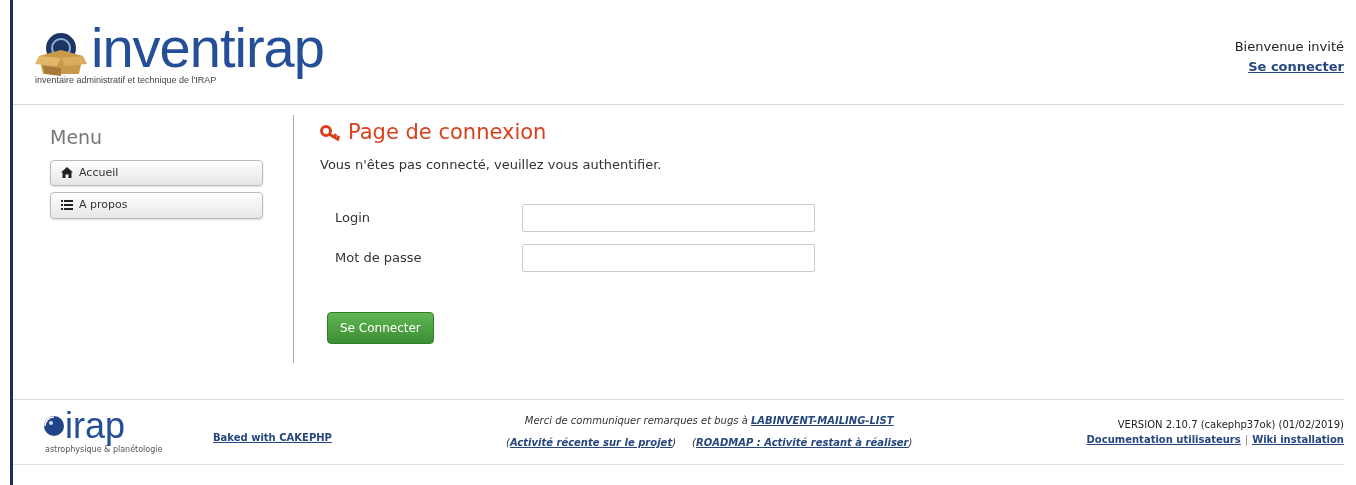  I want to click on mailing-list-link: LABINVENT-MAILING-LIST, so click(822, 420).